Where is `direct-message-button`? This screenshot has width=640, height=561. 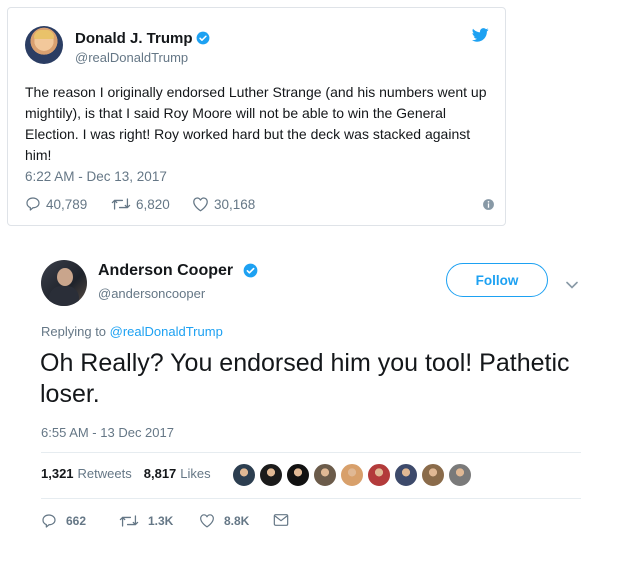
direct-message-button is located at coordinates (285, 520).